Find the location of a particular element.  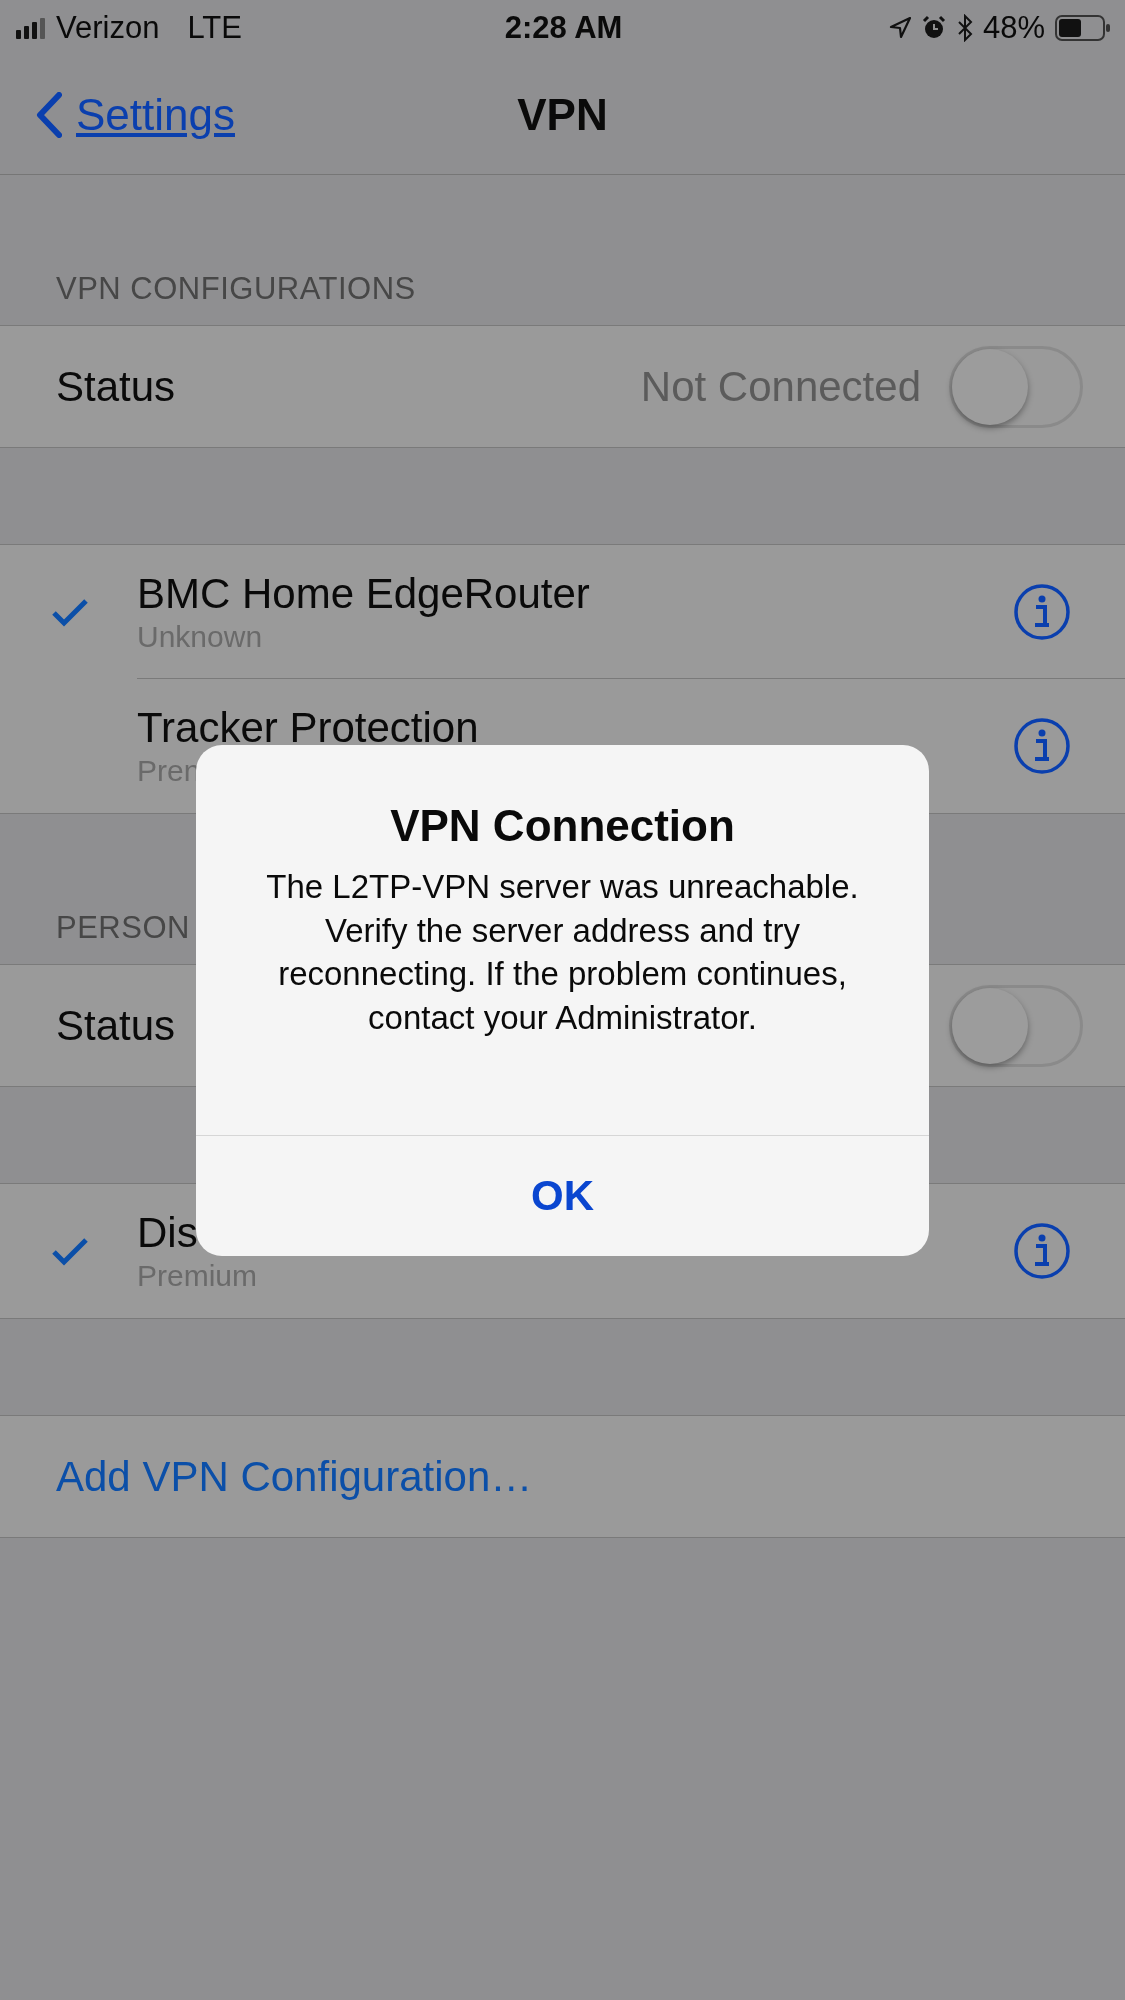

configuration-name: BMC Home EdgeRouter is located at coordinates (363, 594).